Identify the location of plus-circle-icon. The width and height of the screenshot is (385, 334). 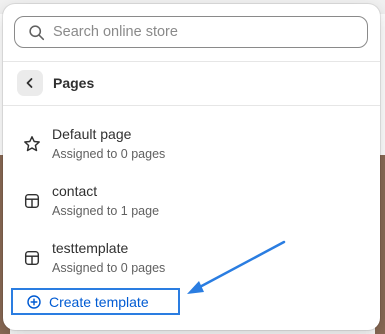
(34, 302).